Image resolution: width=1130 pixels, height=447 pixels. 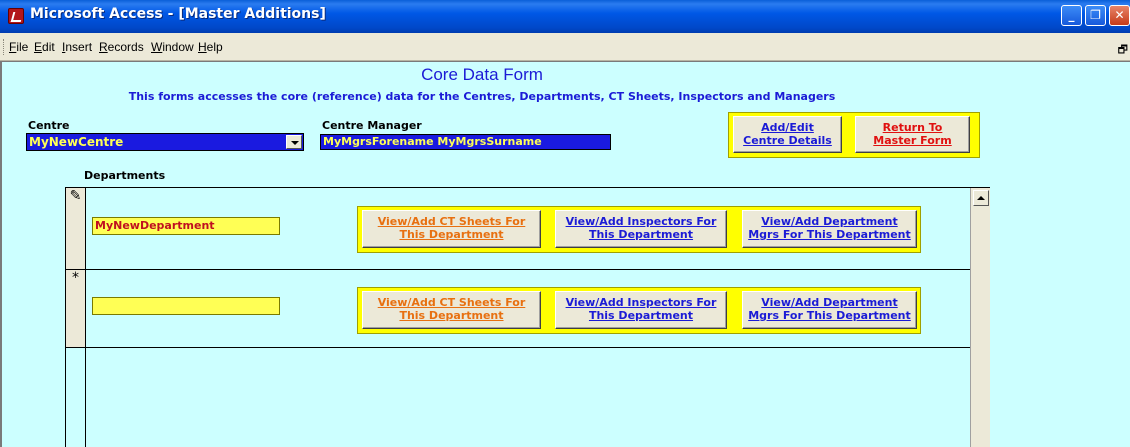 I want to click on new-department-field, so click(x=186, y=306).